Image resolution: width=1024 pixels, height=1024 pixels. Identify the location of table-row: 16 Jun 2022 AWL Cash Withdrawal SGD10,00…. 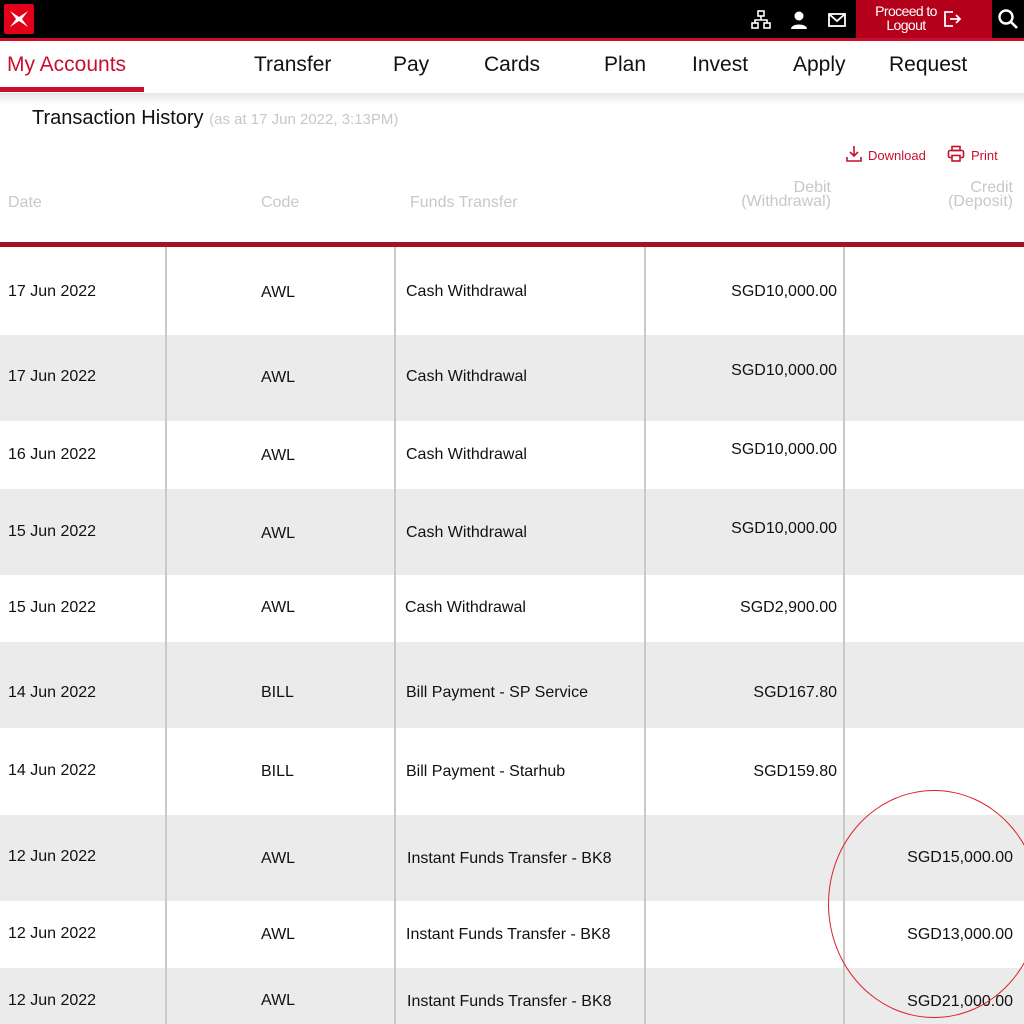
(512, 455).